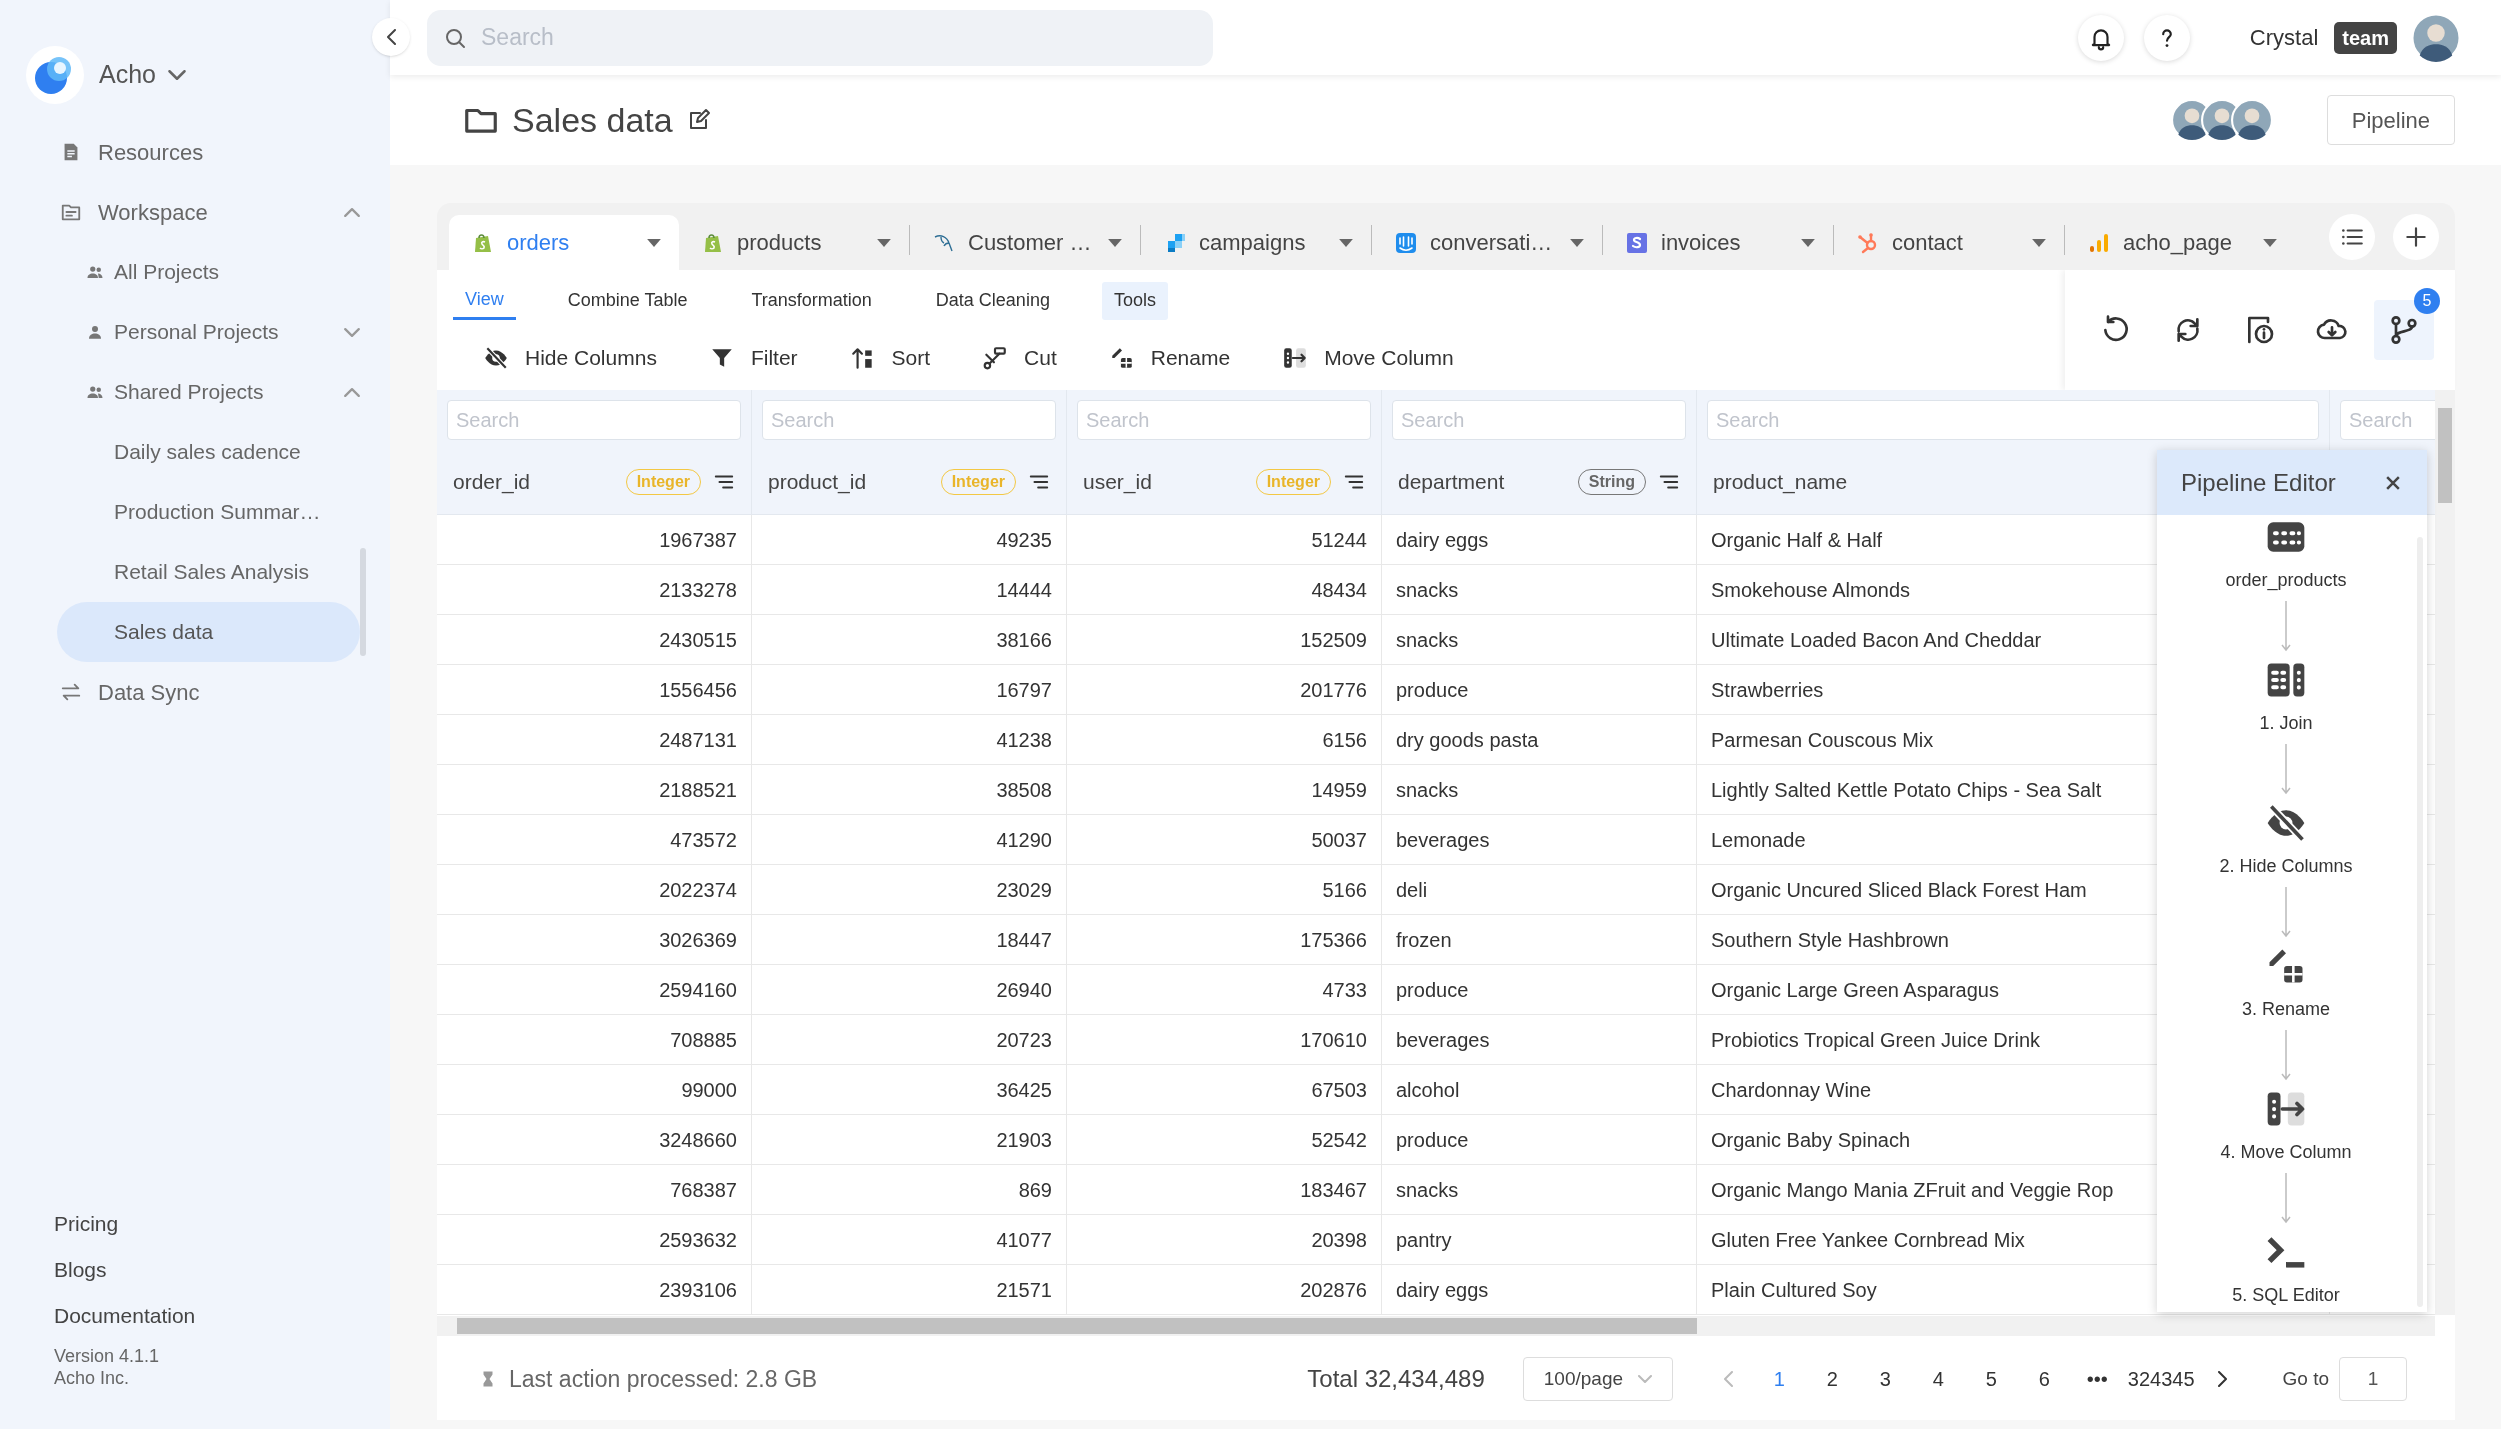 Image resolution: width=2501 pixels, height=1429 pixels. Describe the element at coordinates (2416, 236) in the screenshot. I see `add-button` at that location.